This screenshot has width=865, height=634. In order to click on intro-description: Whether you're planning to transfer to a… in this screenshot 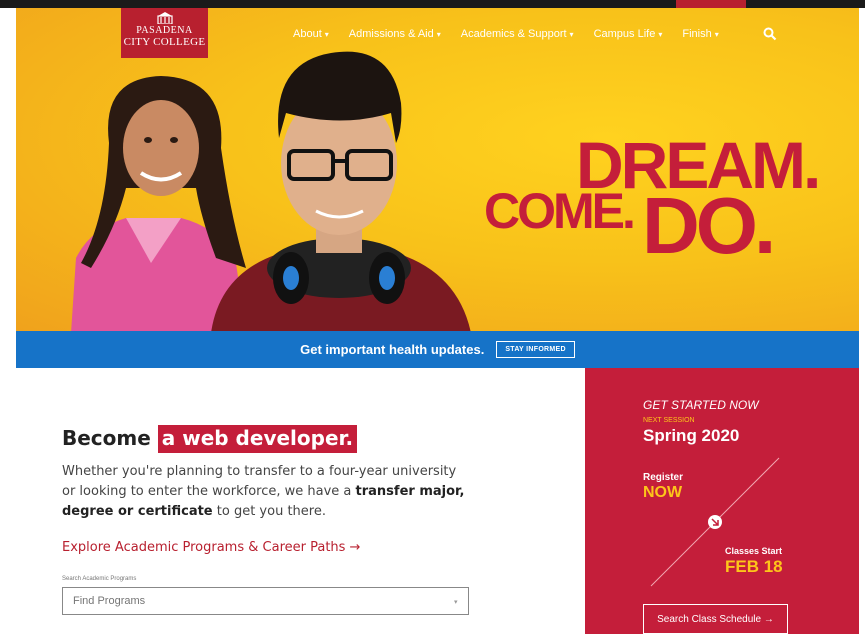, I will do `click(267, 492)`.